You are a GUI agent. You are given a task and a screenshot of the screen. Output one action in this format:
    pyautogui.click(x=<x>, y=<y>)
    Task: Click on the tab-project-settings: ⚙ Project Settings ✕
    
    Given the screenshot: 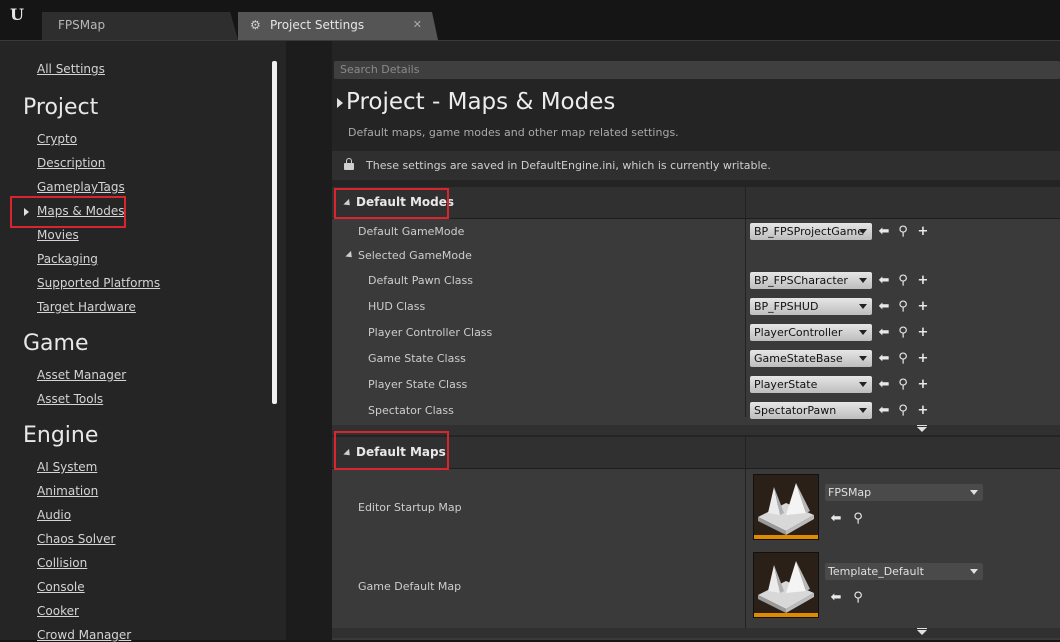 What is the action you would take?
    pyautogui.click(x=338, y=26)
    